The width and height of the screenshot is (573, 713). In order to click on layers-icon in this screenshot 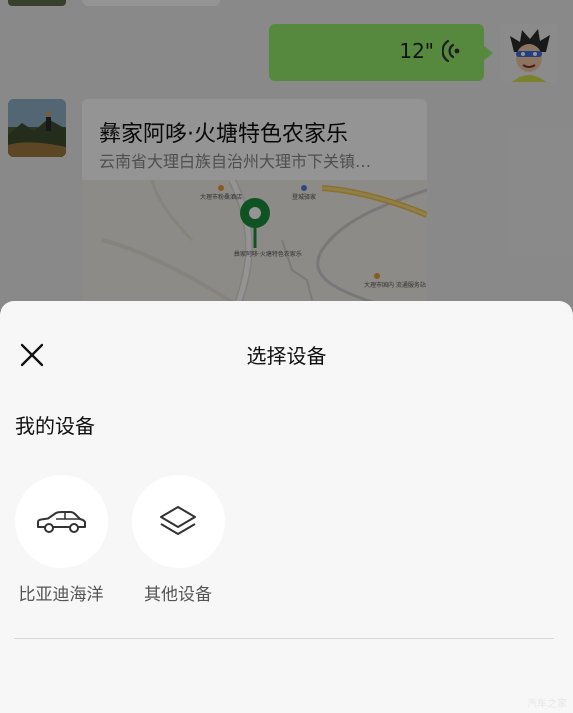, I will do `click(178, 520)`.